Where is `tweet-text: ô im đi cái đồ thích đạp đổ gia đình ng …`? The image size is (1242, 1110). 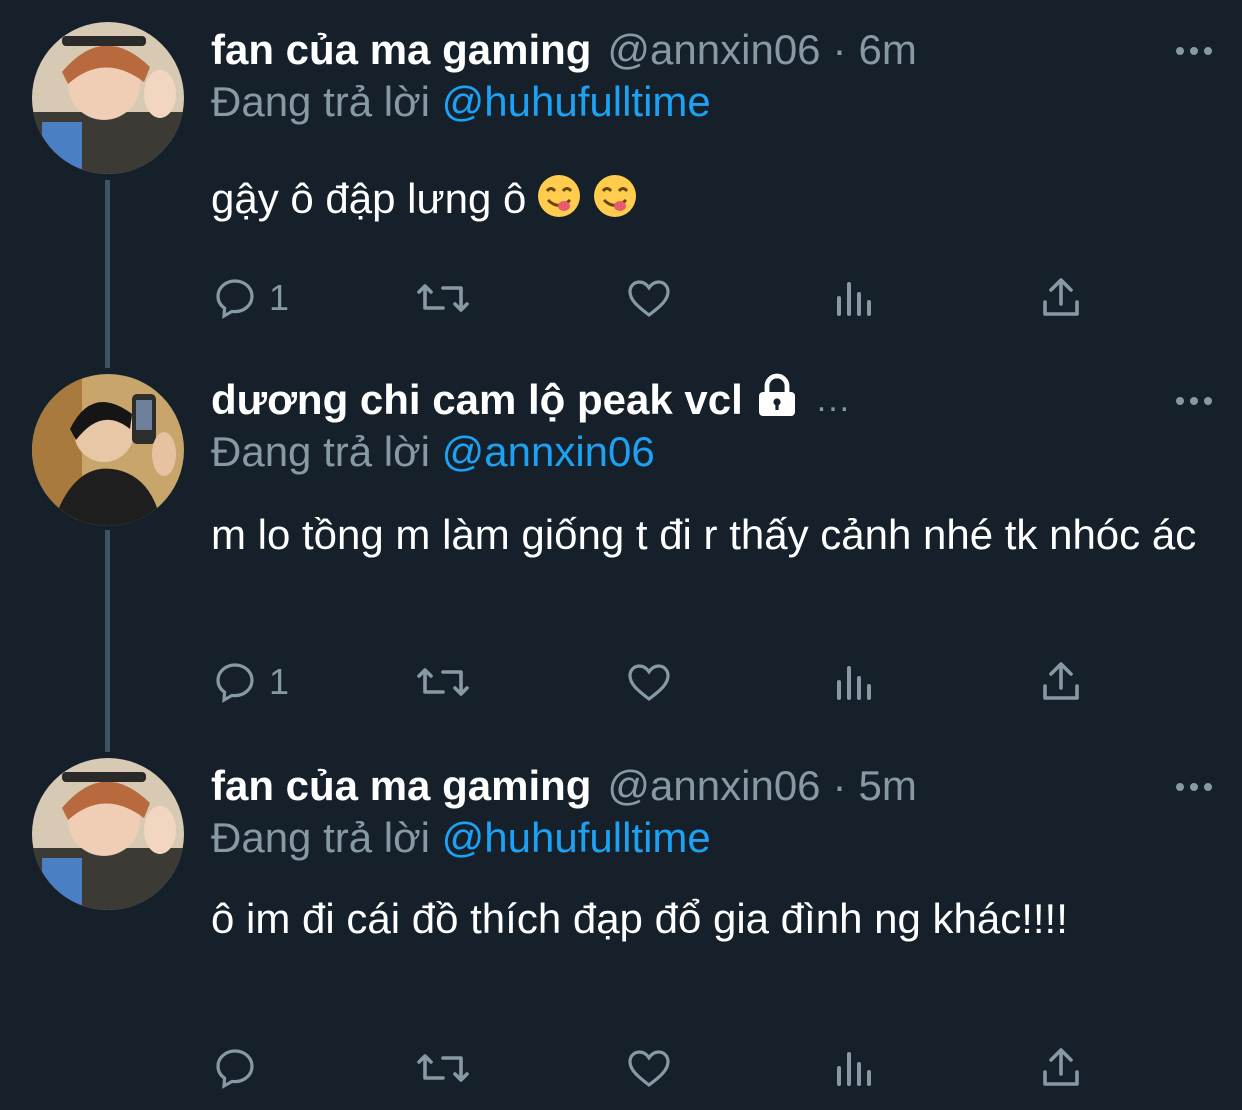 tweet-text: ô im đi cái đồ thích đạp đổ gia đình ng … is located at coordinates (639, 918).